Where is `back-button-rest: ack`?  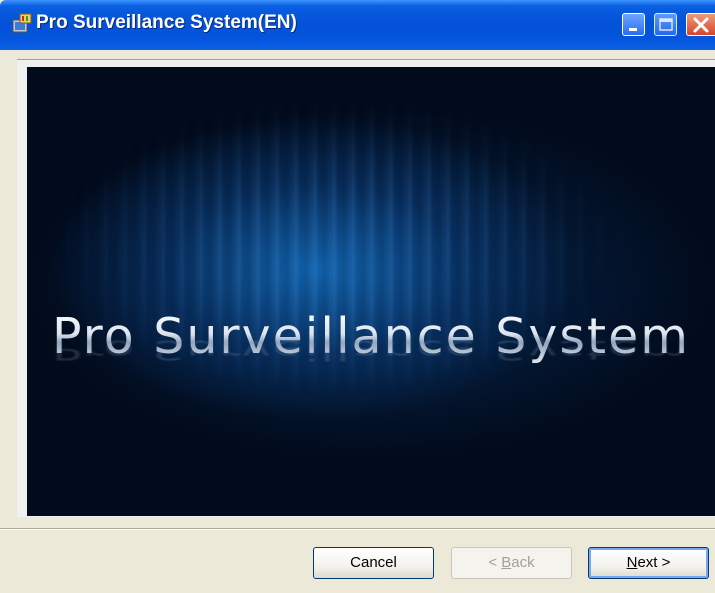 back-button-rest: ack is located at coordinates (523, 562).